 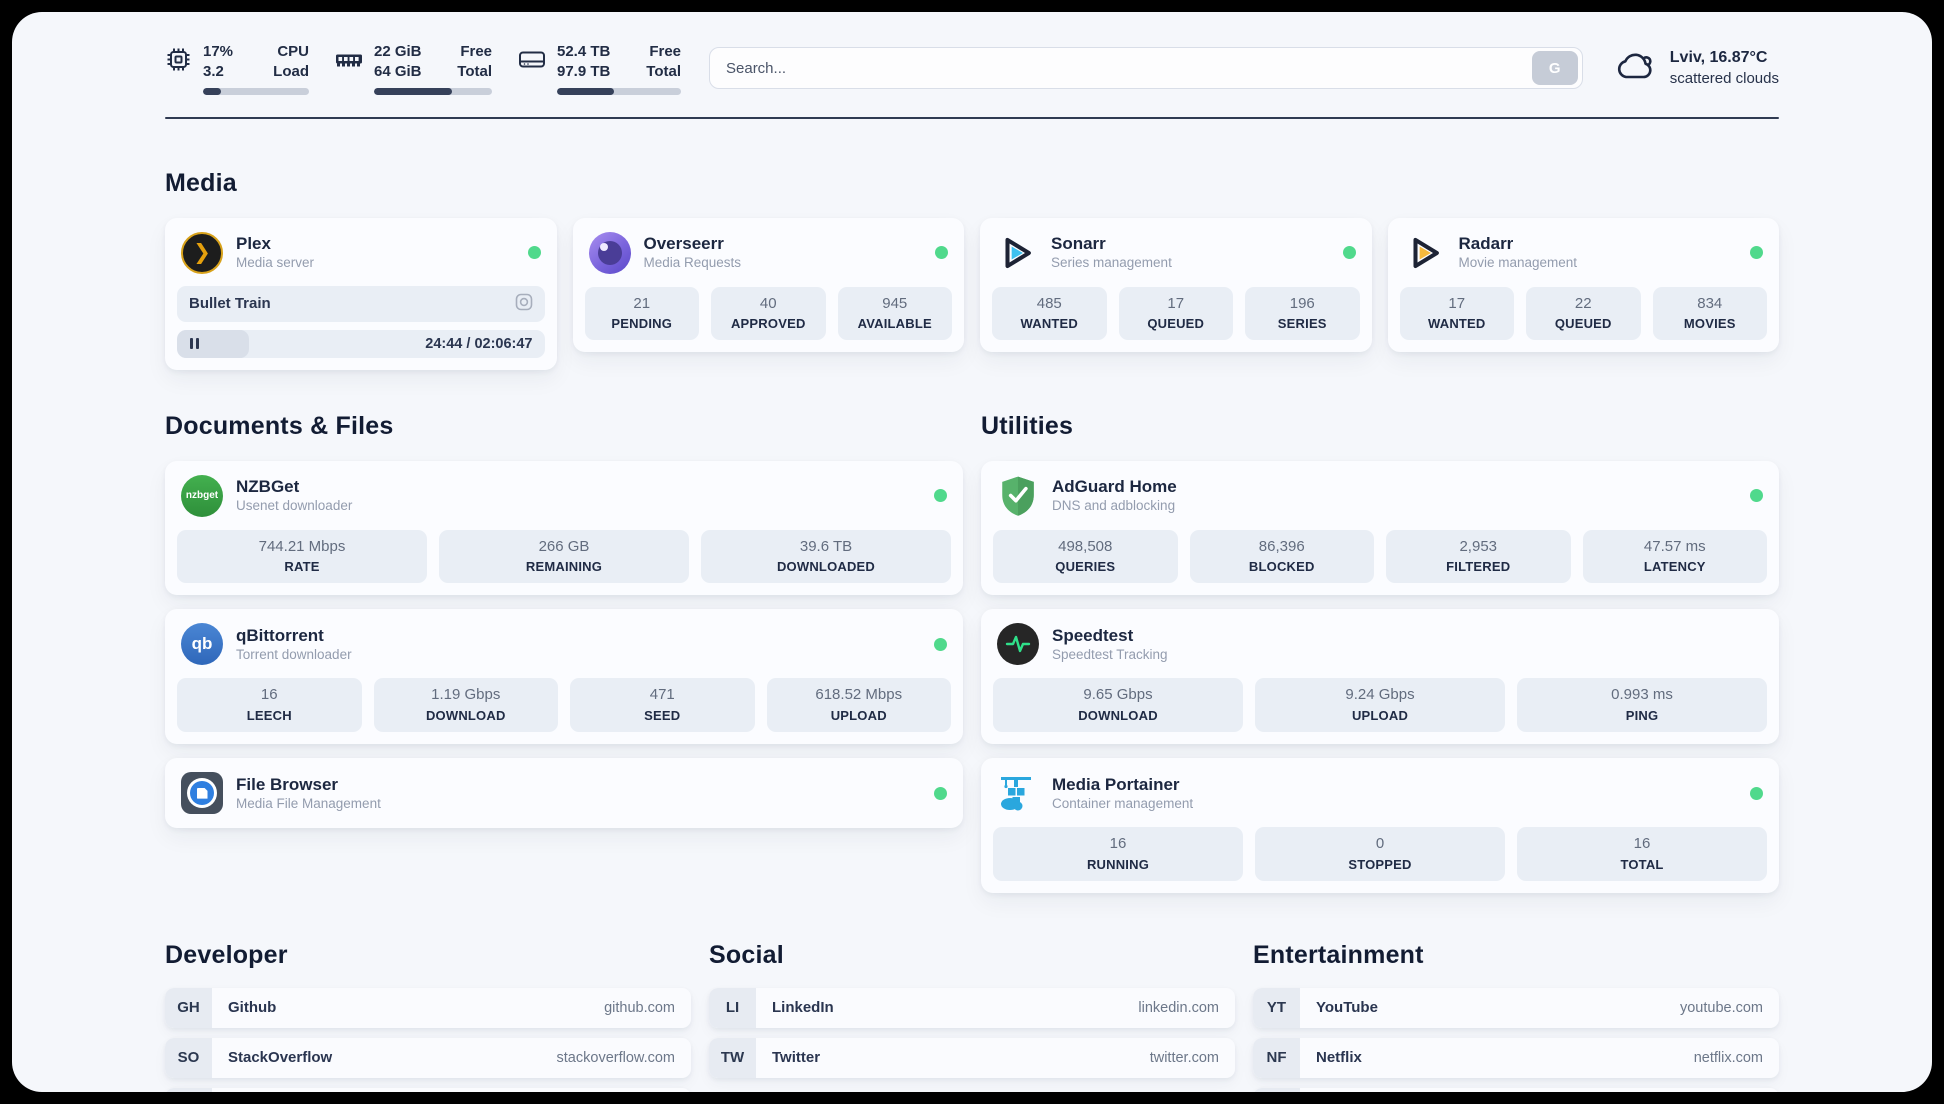 What do you see at coordinates (1338, 954) in the screenshot?
I see `section-title-entertainment: Entertainment` at bounding box center [1338, 954].